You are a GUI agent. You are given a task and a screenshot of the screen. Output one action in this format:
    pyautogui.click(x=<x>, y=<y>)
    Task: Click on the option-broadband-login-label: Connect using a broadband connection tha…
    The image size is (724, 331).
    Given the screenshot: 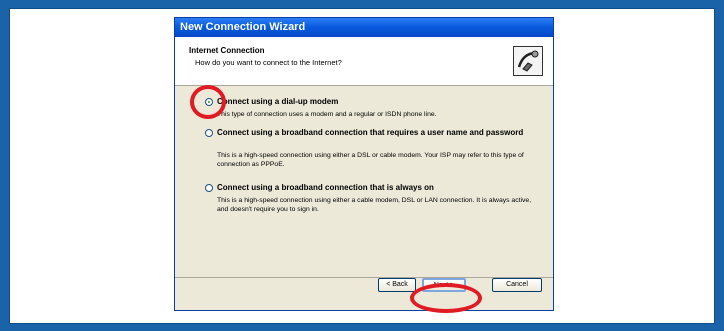 What is the action you would take?
    pyautogui.click(x=370, y=132)
    